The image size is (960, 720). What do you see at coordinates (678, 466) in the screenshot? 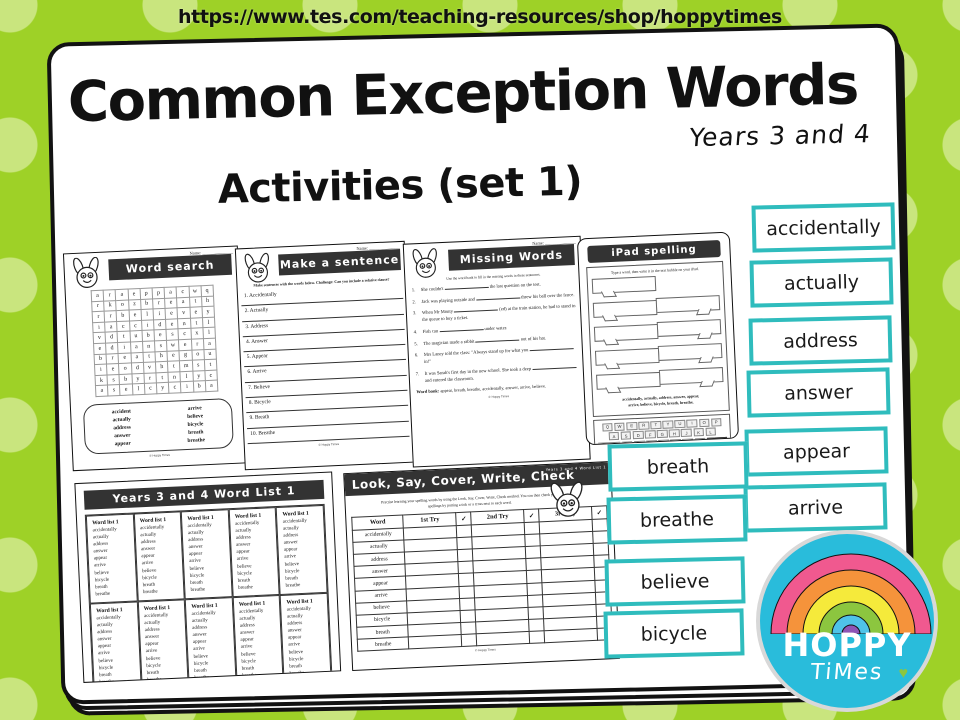
I see `word-card-breath: breath` at bounding box center [678, 466].